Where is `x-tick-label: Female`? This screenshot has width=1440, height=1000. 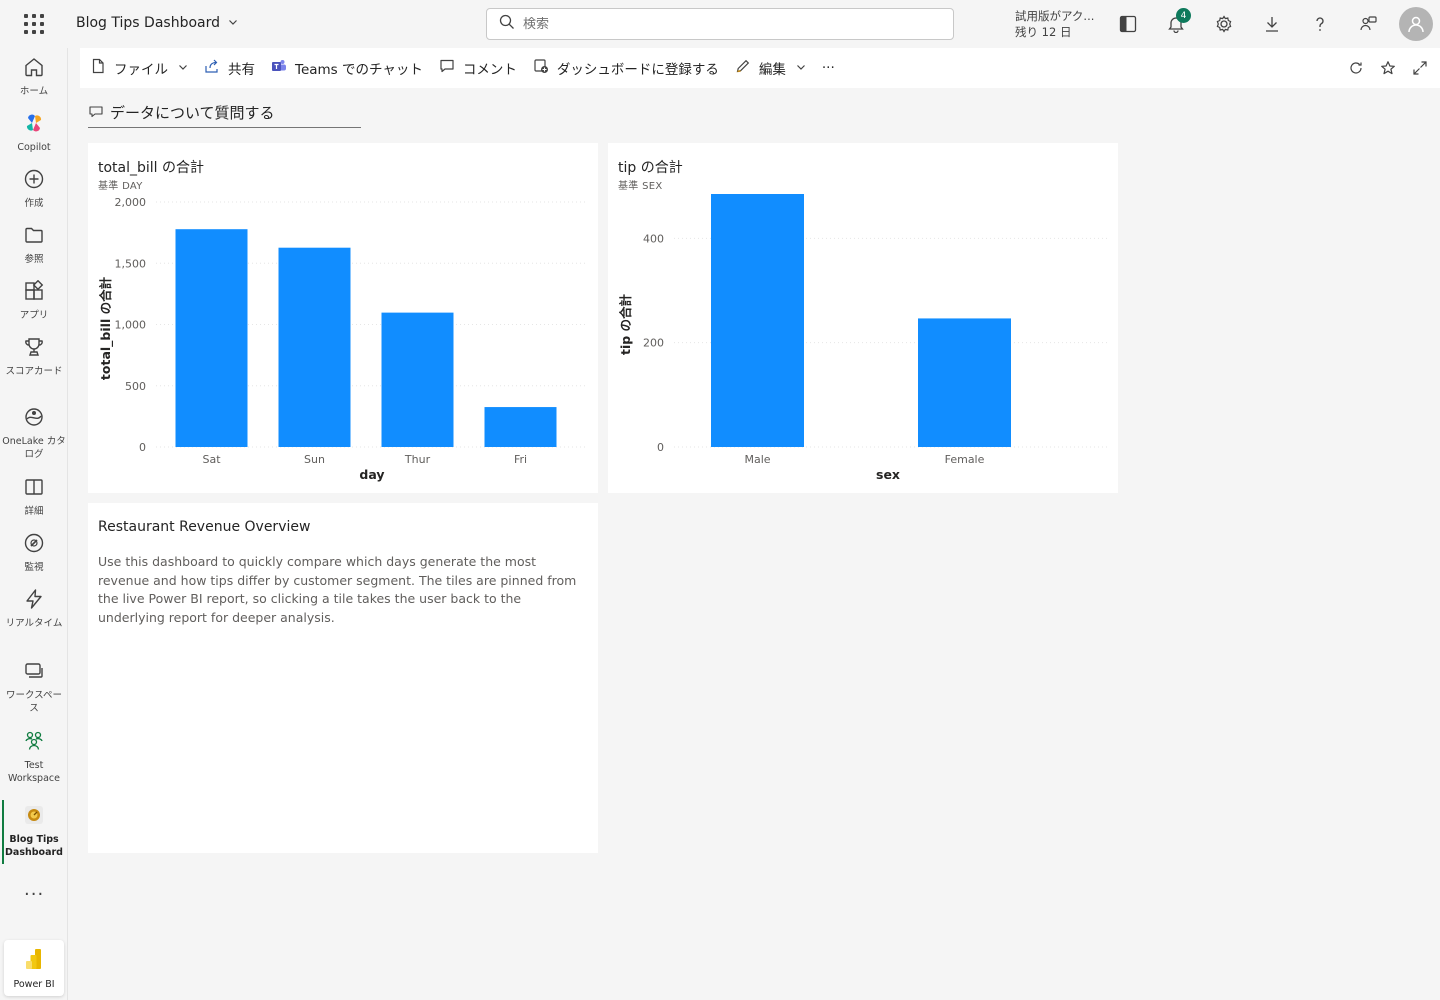
x-tick-label: Female is located at coordinates (965, 459).